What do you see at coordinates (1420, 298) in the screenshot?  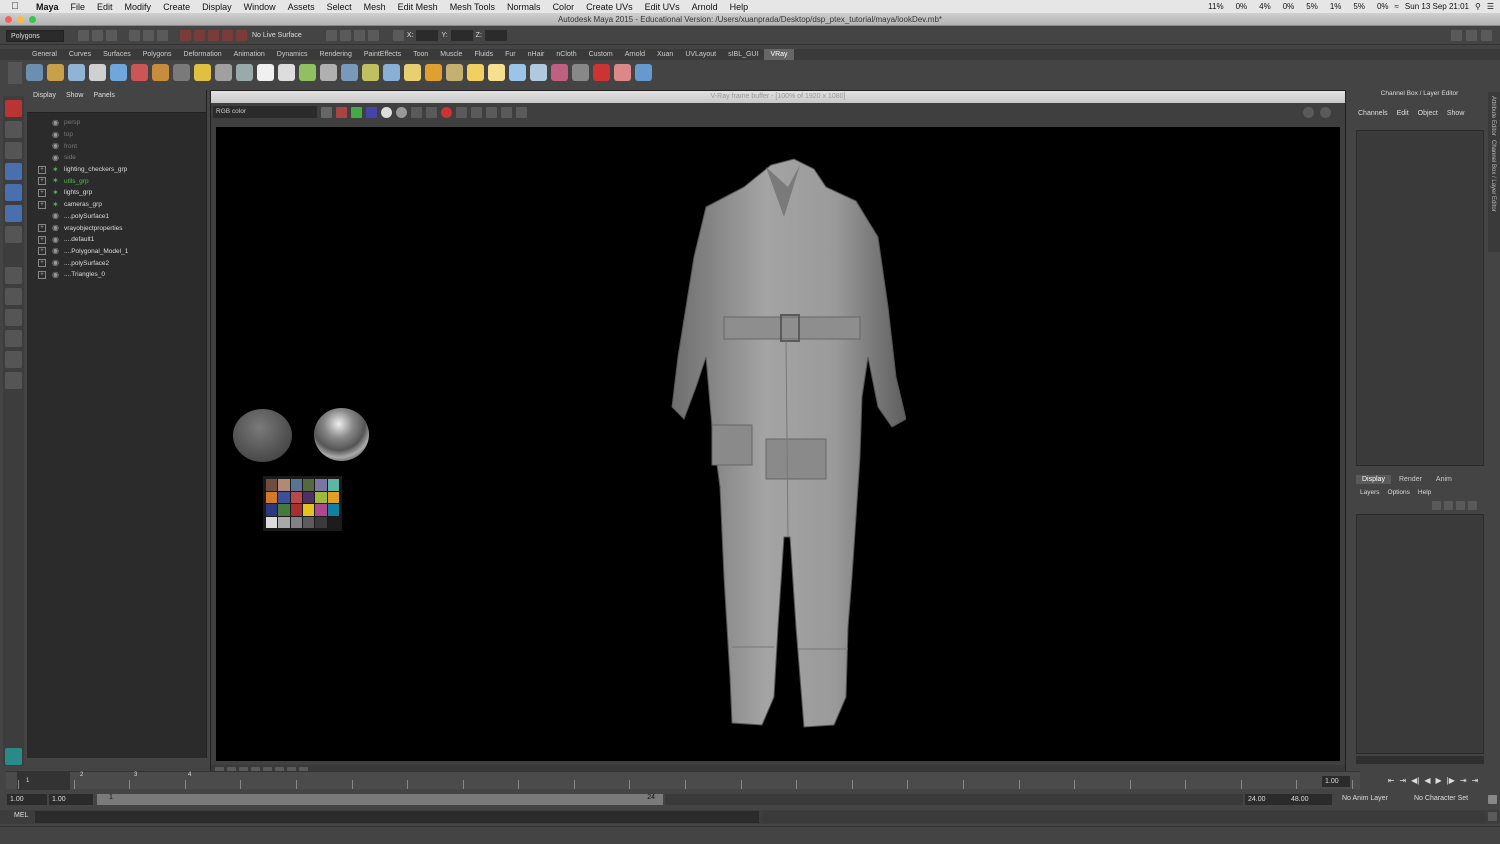 I see `channel-box-pane` at bounding box center [1420, 298].